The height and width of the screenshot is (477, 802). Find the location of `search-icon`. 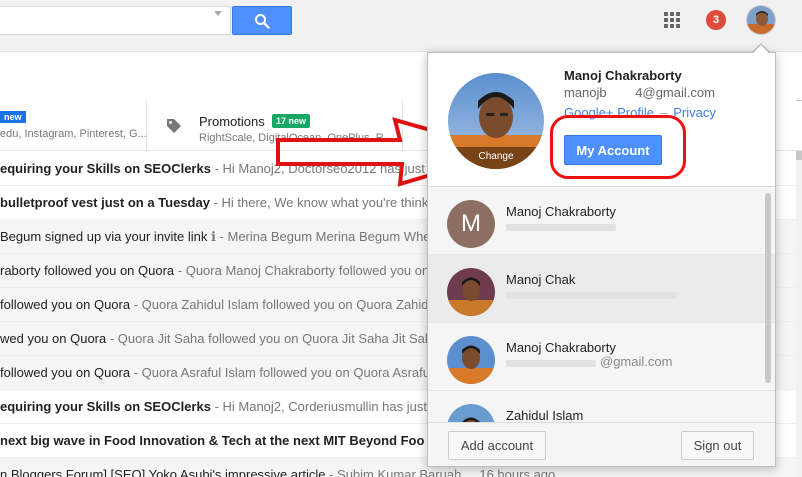

search-icon is located at coordinates (262, 21).